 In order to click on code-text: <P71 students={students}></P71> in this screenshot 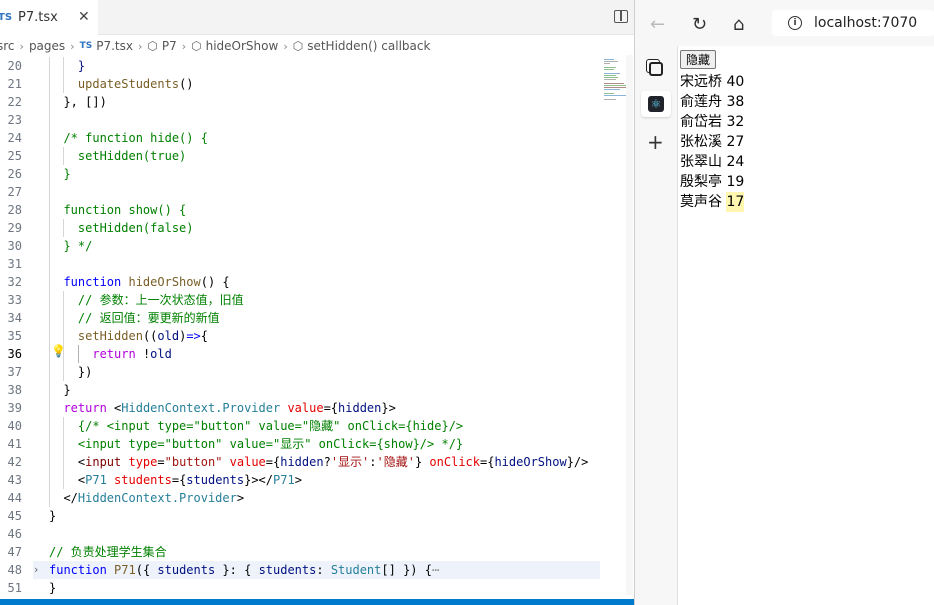, I will do `click(175, 480)`.